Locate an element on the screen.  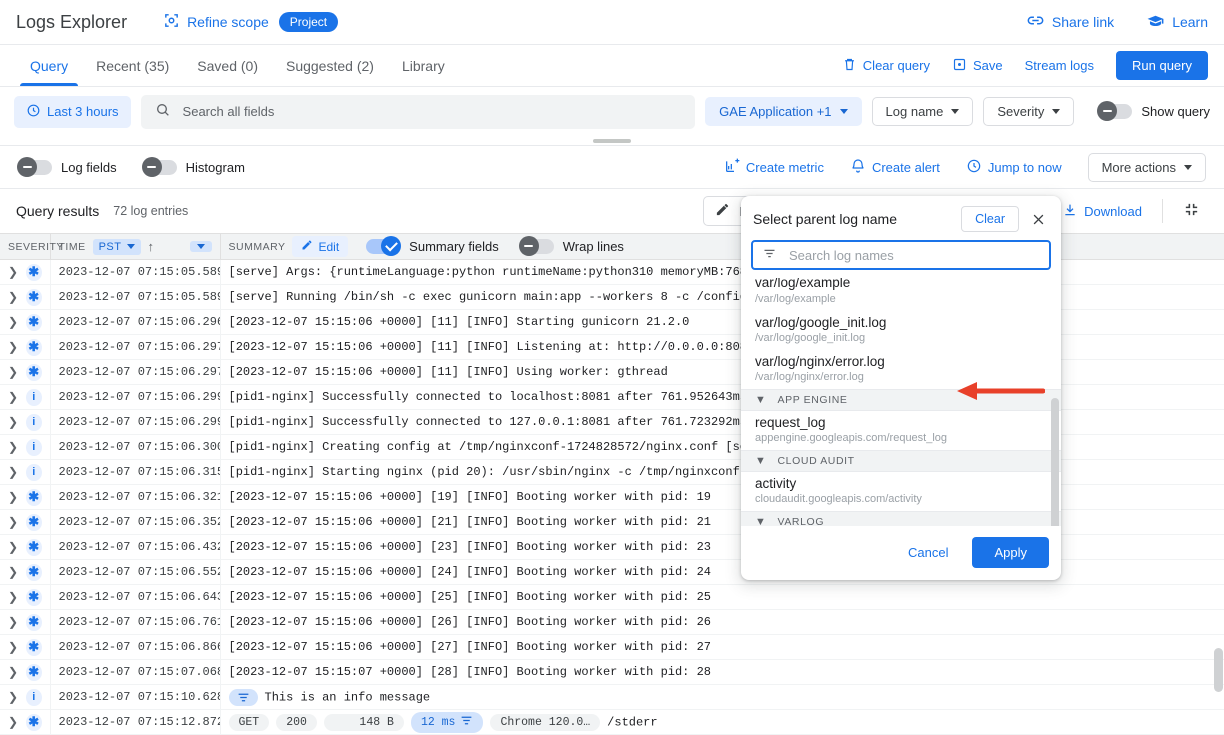
filter-icon is located at coordinates (769, 255).